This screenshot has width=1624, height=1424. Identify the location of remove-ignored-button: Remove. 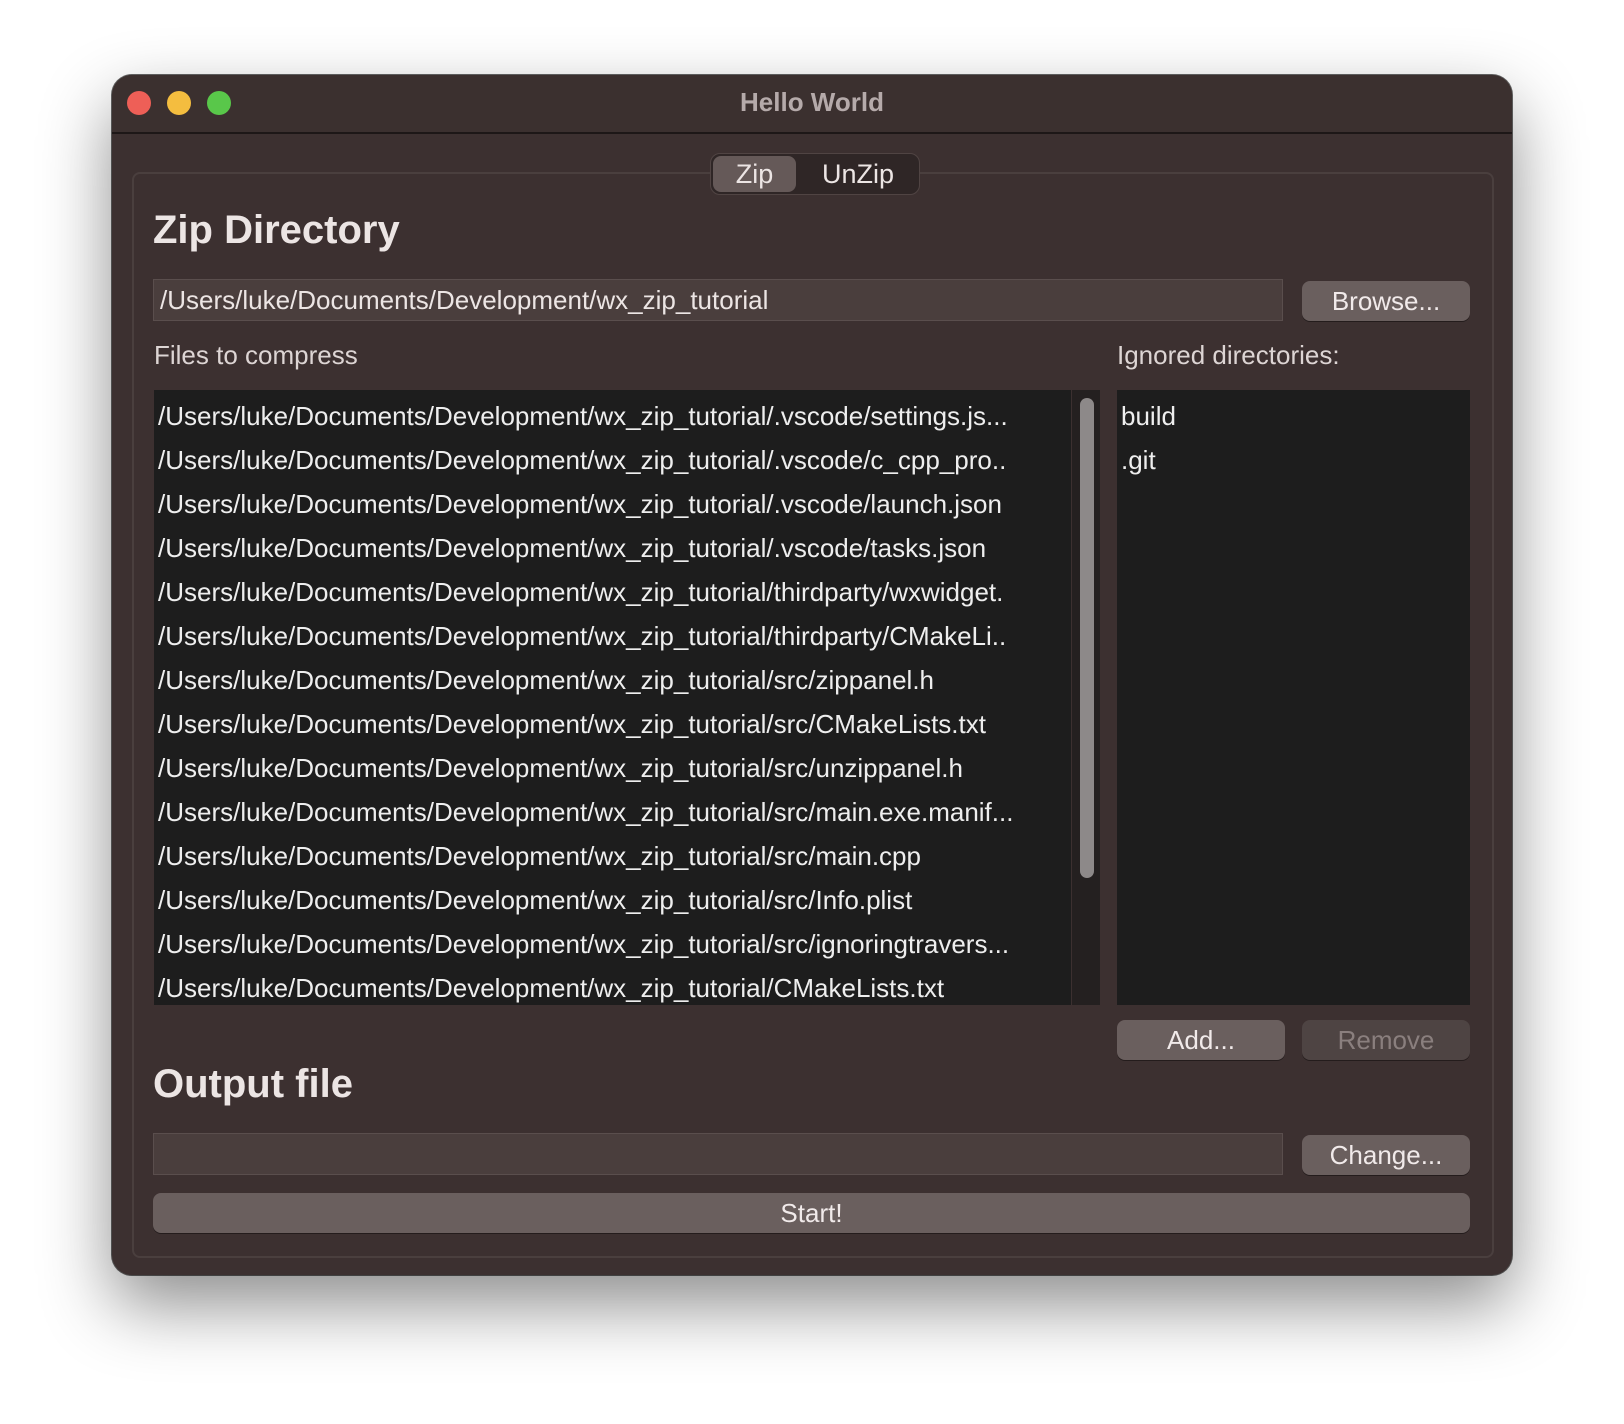
(1386, 1040).